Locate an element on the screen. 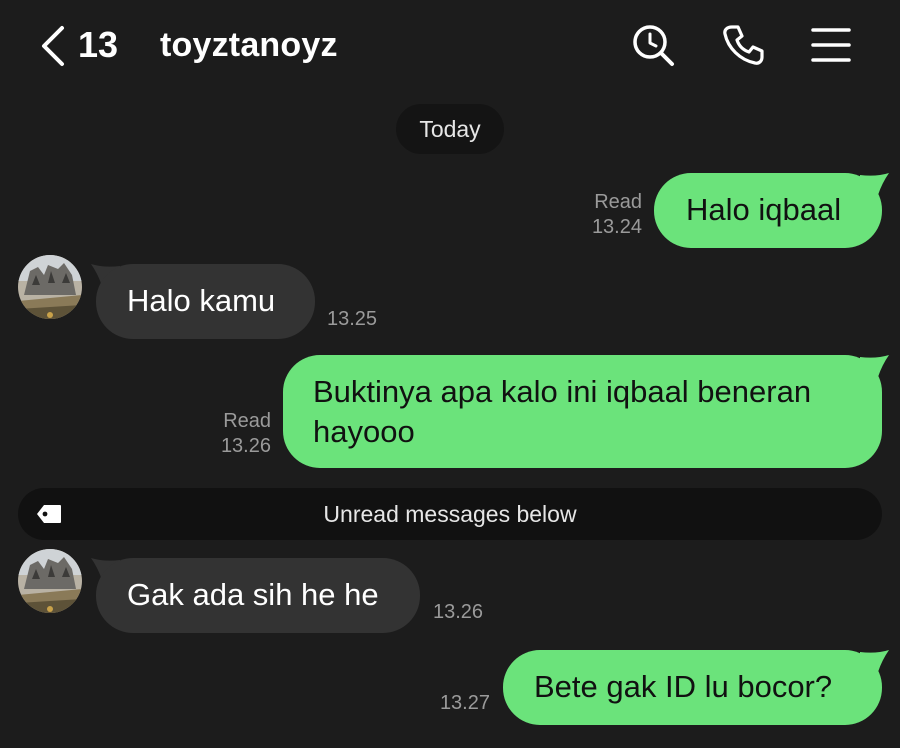  call-button is located at coordinates (743, 45).